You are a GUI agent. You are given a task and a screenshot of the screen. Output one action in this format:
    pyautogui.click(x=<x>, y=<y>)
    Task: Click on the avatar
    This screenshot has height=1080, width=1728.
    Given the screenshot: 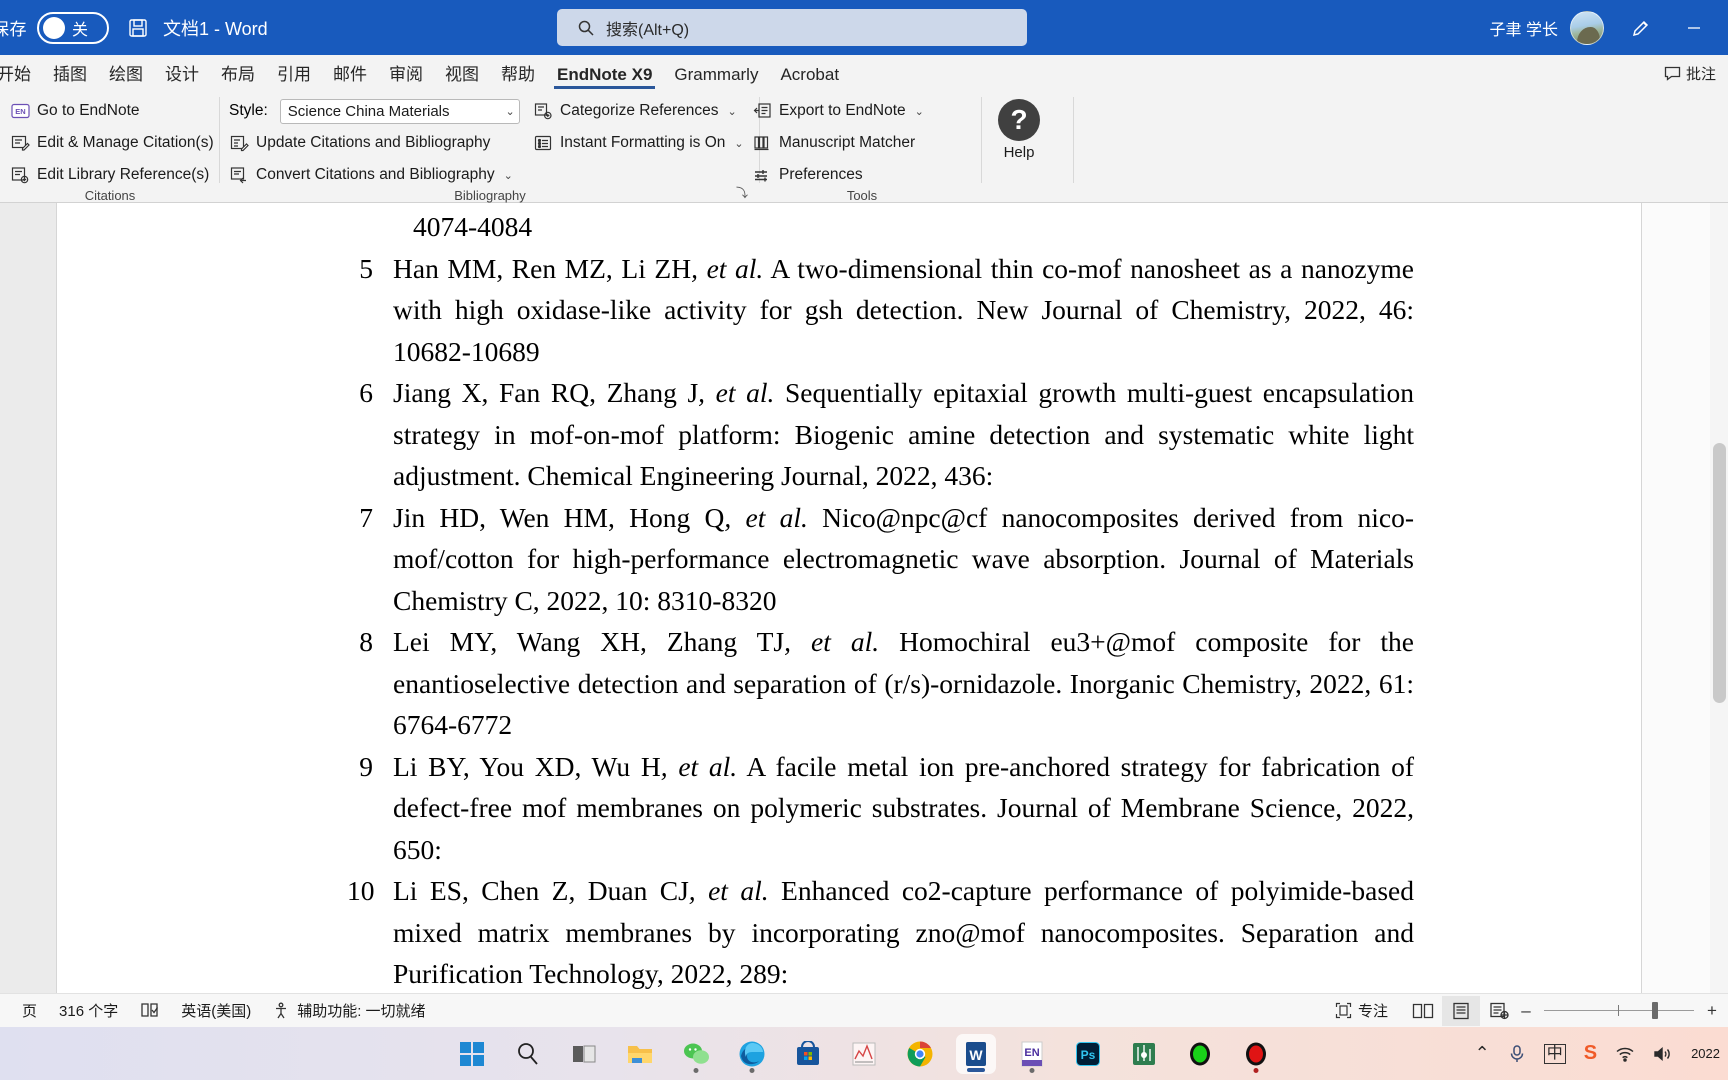 What is the action you would take?
    pyautogui.click(x=1587, y=27)
    